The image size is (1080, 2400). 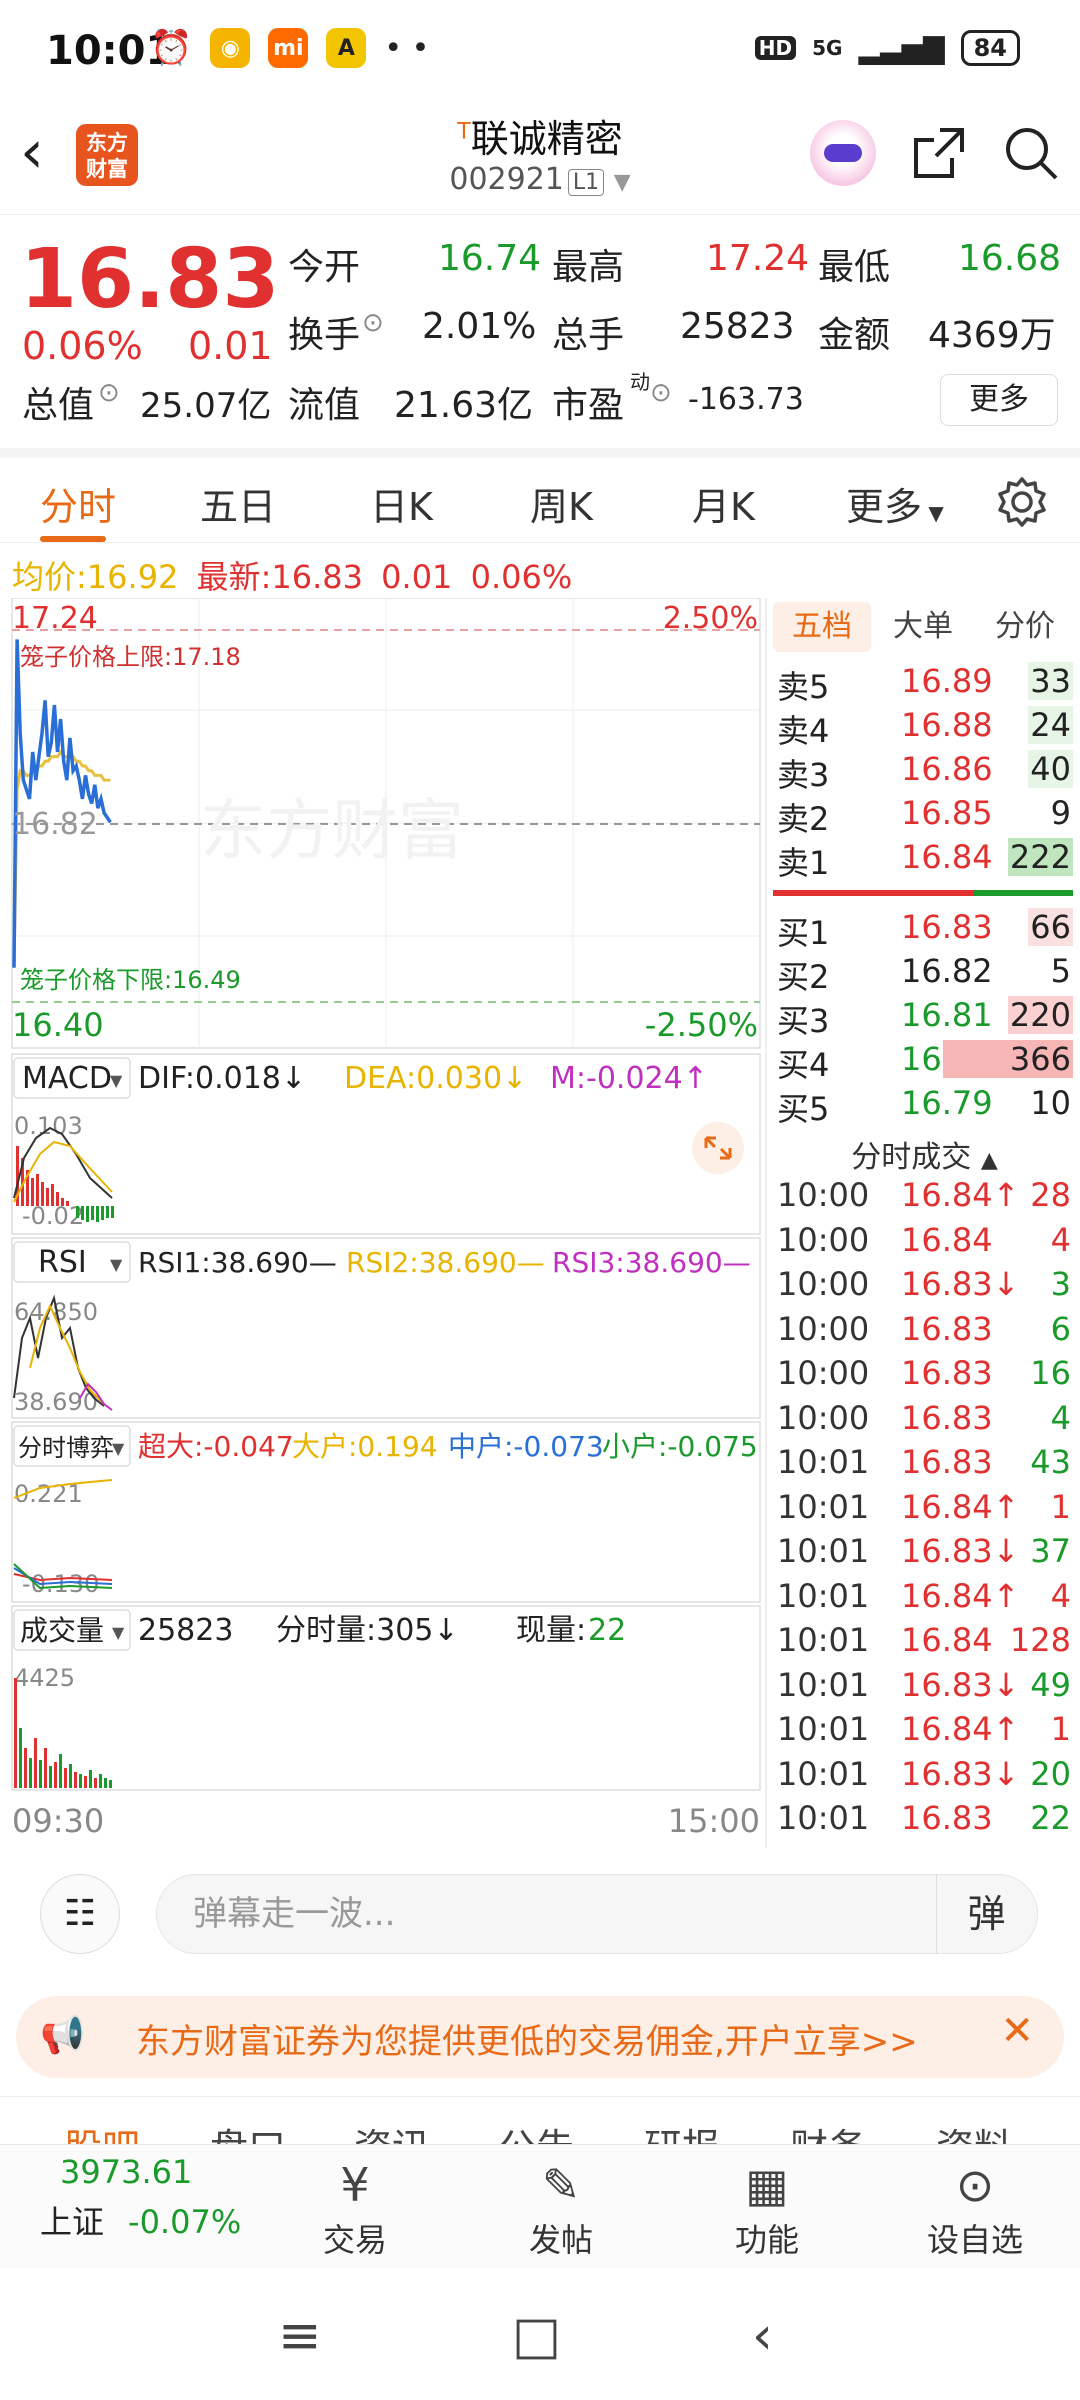 I want to click on ask-row: 卖4 16.88 24, so click(x=923, y=728).